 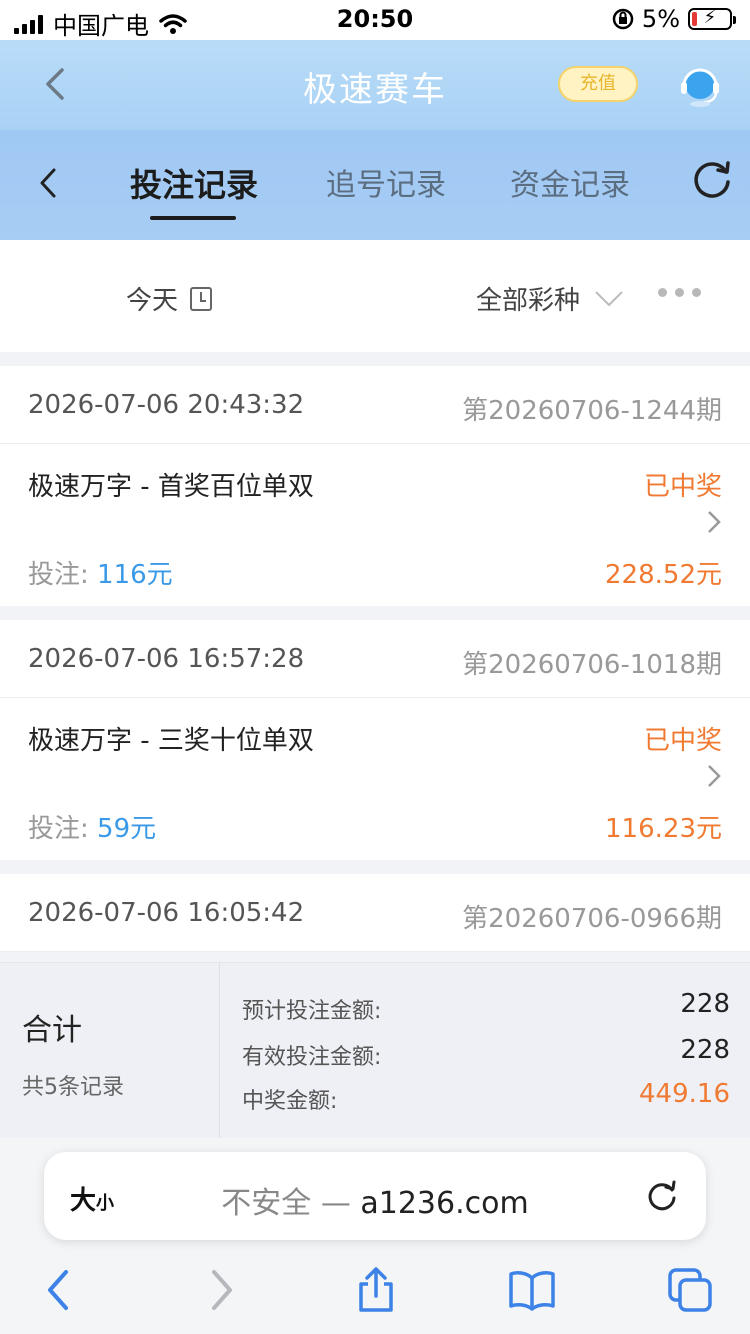 What do you see at coordinates (312, 1011) in the screenshot?
I see `summary-label: 预计投注金额:` at bounding box center [312, 1011].